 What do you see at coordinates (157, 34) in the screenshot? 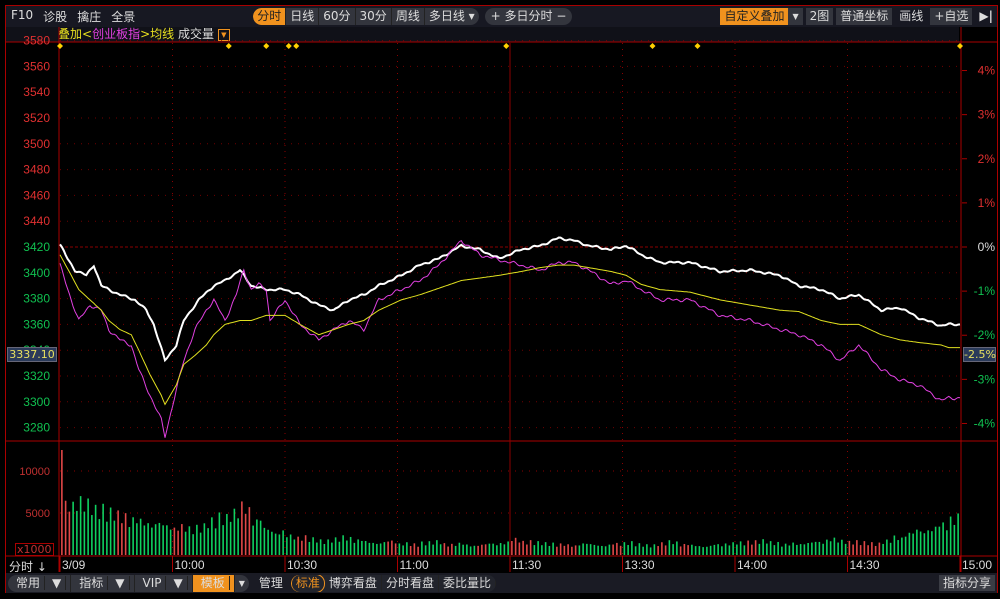
I see `avg-line-label: >均线` at bounding box center [157, 34].